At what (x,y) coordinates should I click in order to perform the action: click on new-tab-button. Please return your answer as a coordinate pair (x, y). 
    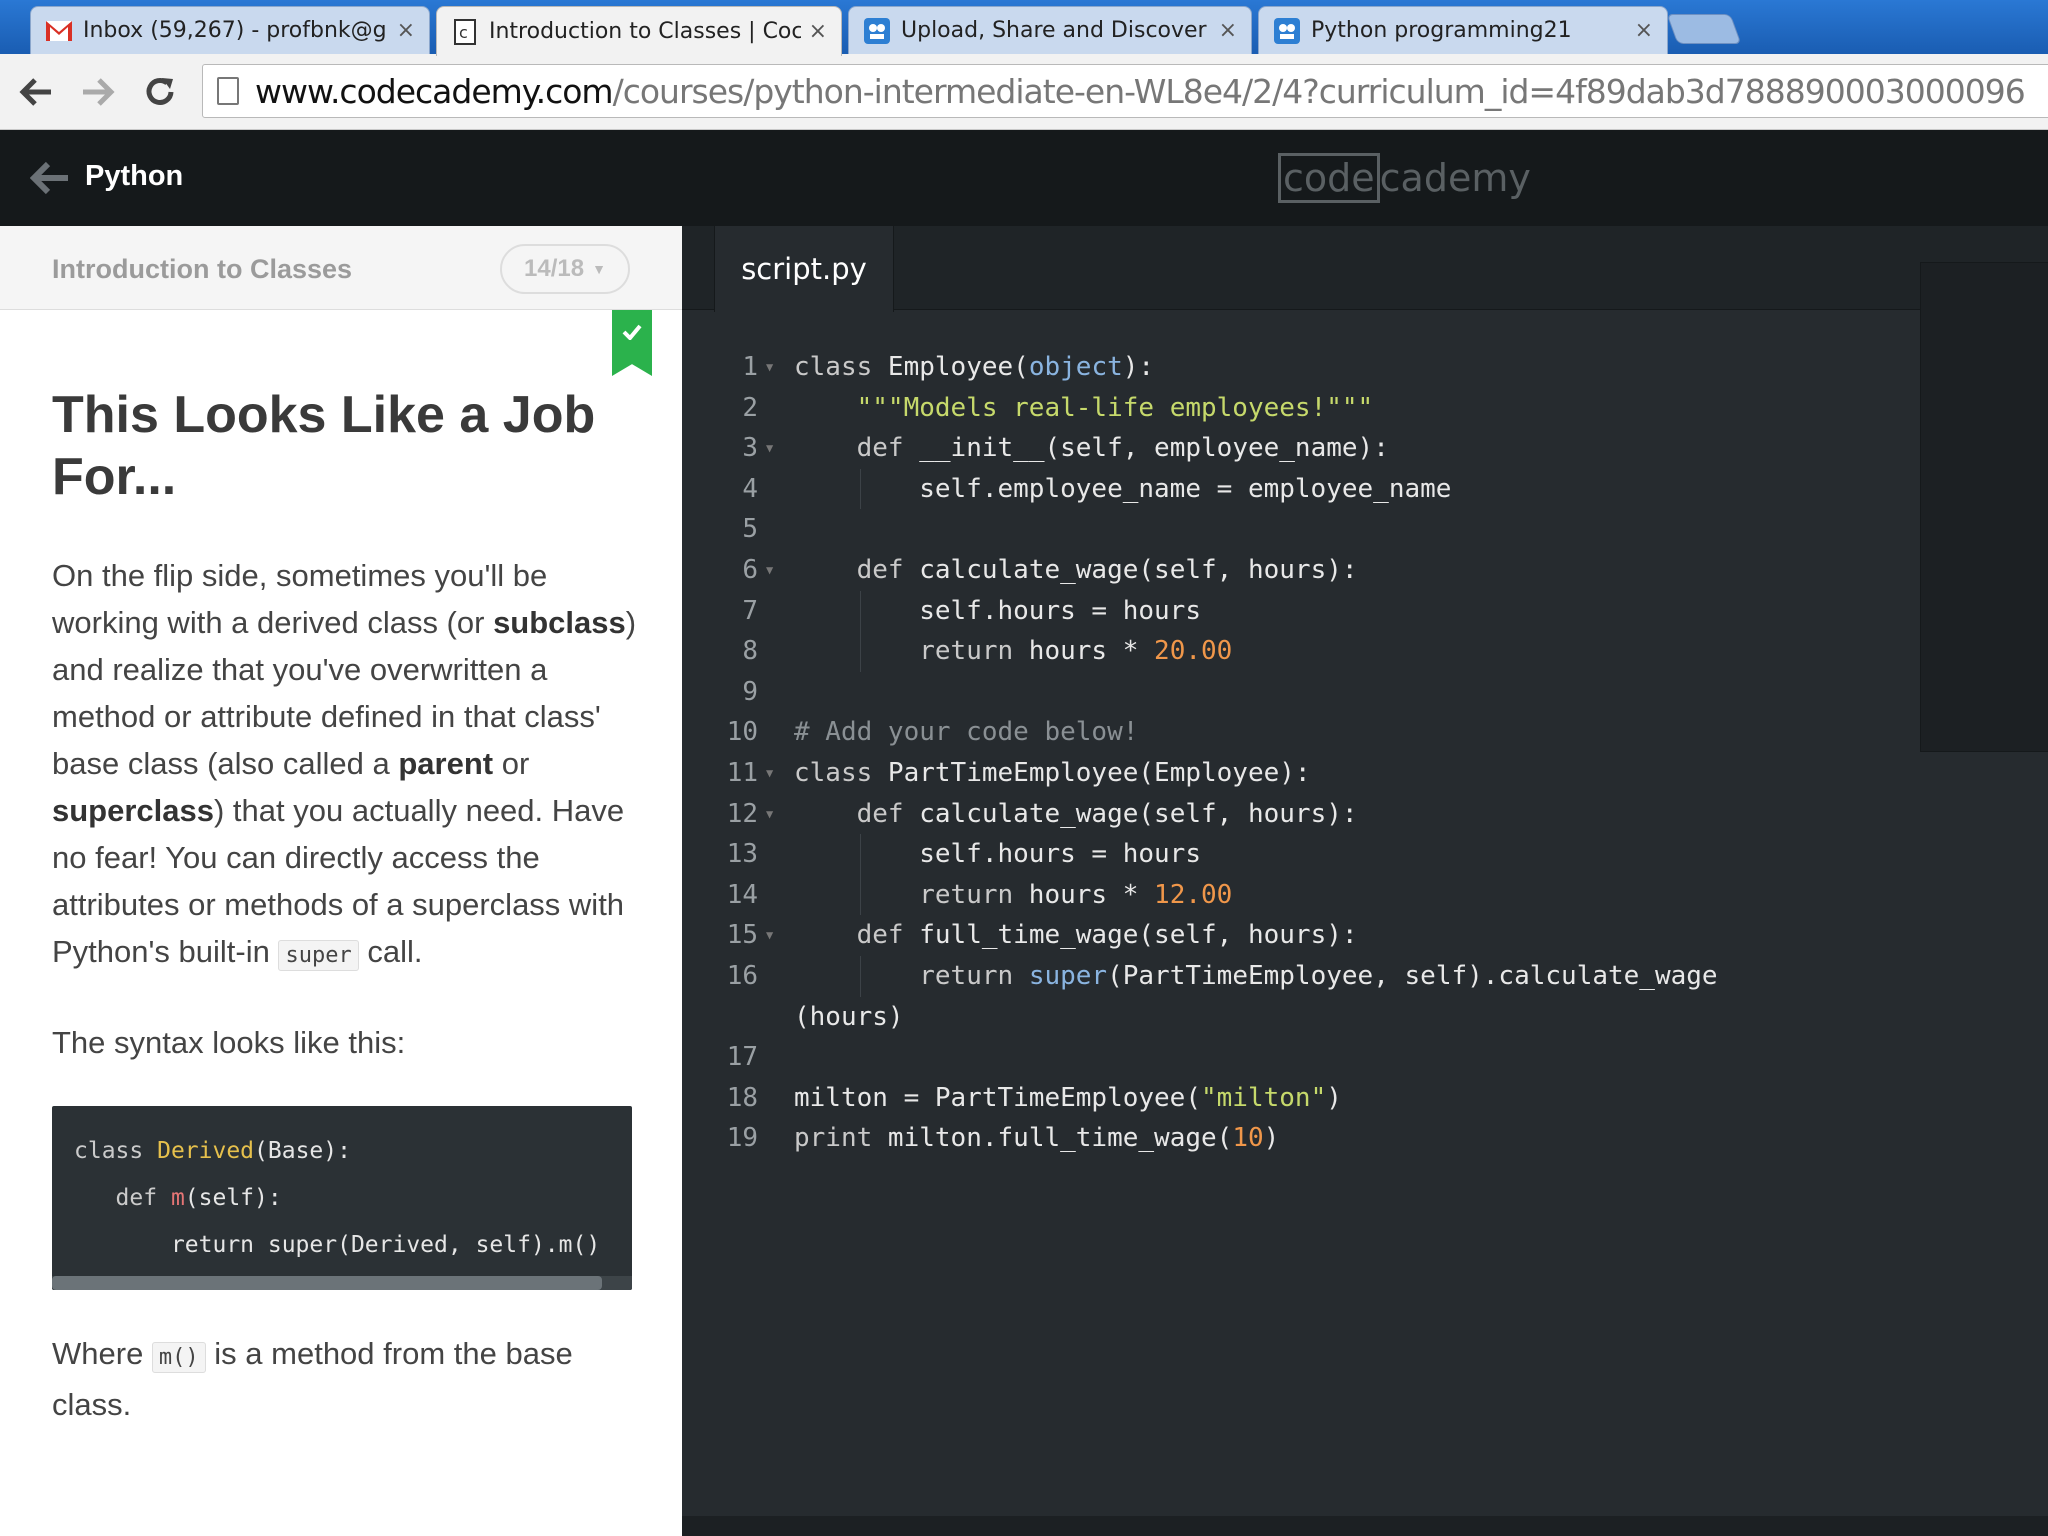
    Looking at the image, I should click on (1704, 29).